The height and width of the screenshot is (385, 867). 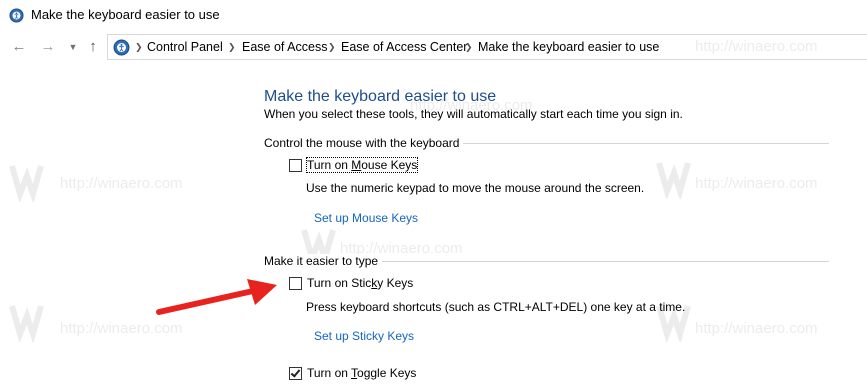 I want to click on section-title-mouse: Control the mouse with the keyboard, so click(x=364, y=143).